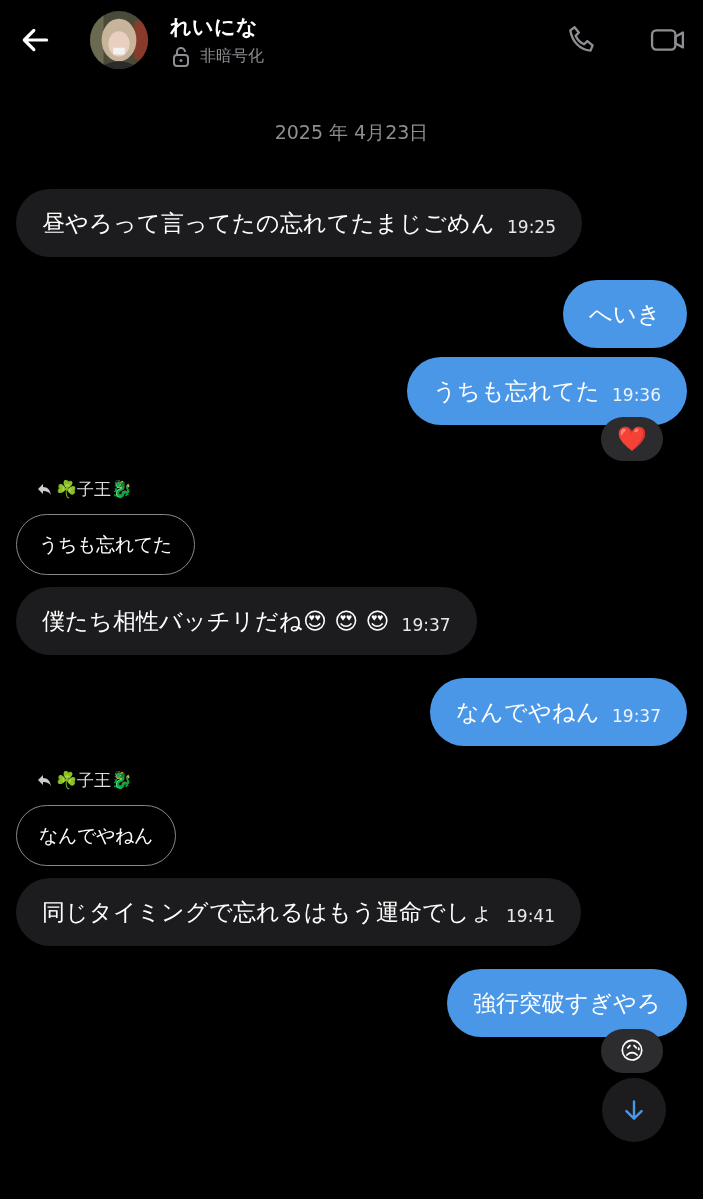  What do you see at coordinates (636, 395) in the screenshot?
I see `message-time: 19:36` at bounding box center [636, 395].